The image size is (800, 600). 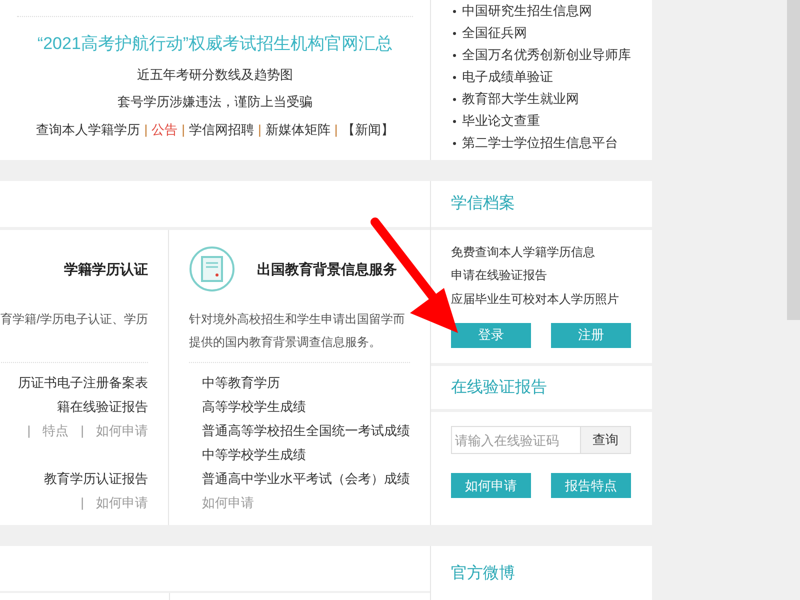 What do you see at coordinates (523, 252) in the screenshot?
I see `archive-info-text: 免费查询本人学籍学历信息` at bounding box center [523, 252].